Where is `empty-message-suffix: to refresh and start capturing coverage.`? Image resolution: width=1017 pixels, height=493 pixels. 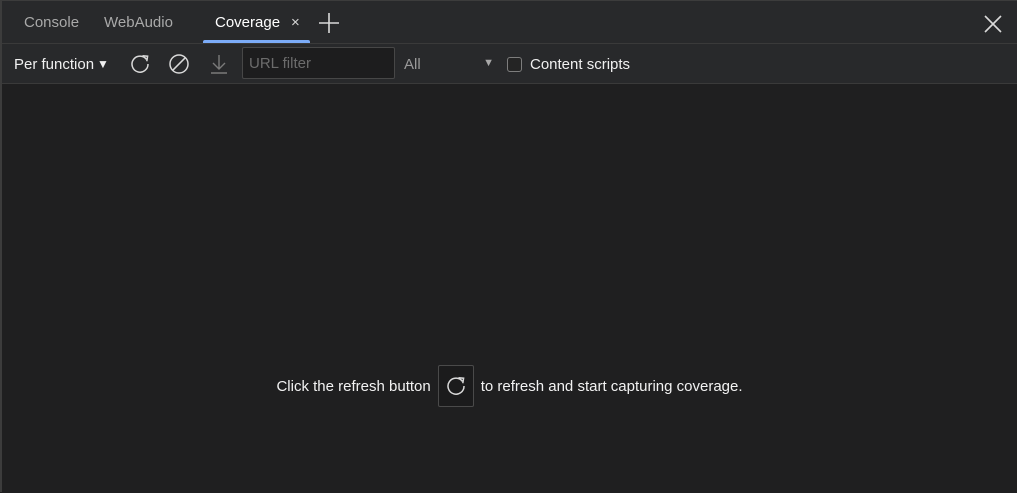 empty-message-suffix: to refresh and start capturing coverage. is located at coordinates (611, 386).